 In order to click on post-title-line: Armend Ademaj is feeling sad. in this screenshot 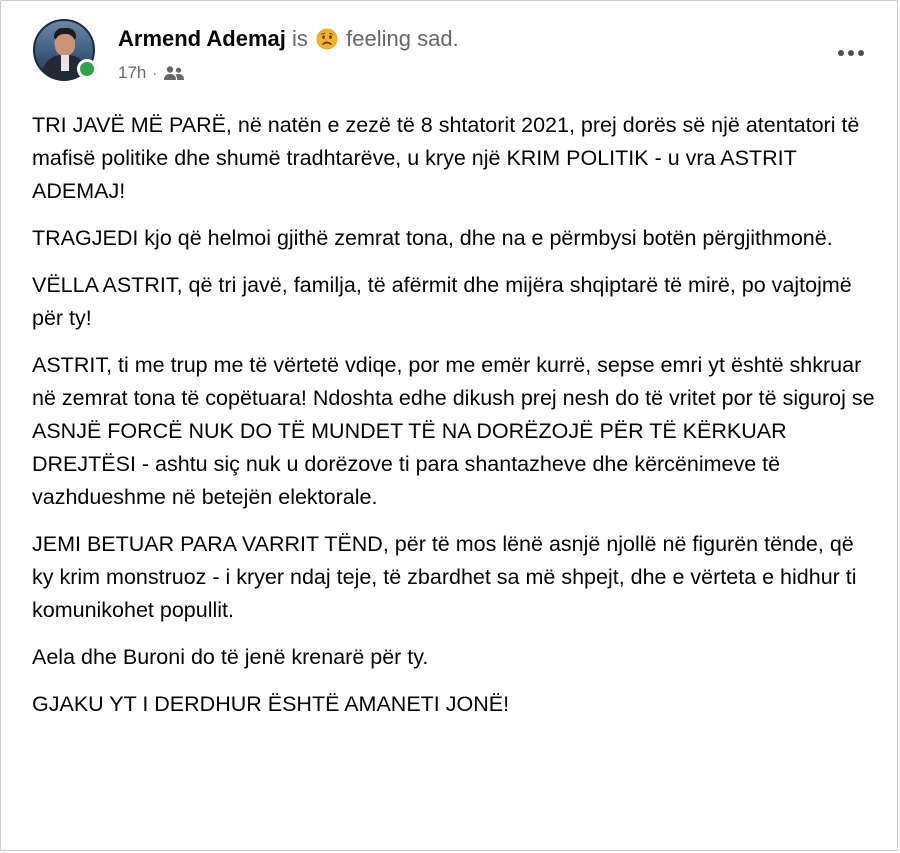, I will do `click(288, 39)`.